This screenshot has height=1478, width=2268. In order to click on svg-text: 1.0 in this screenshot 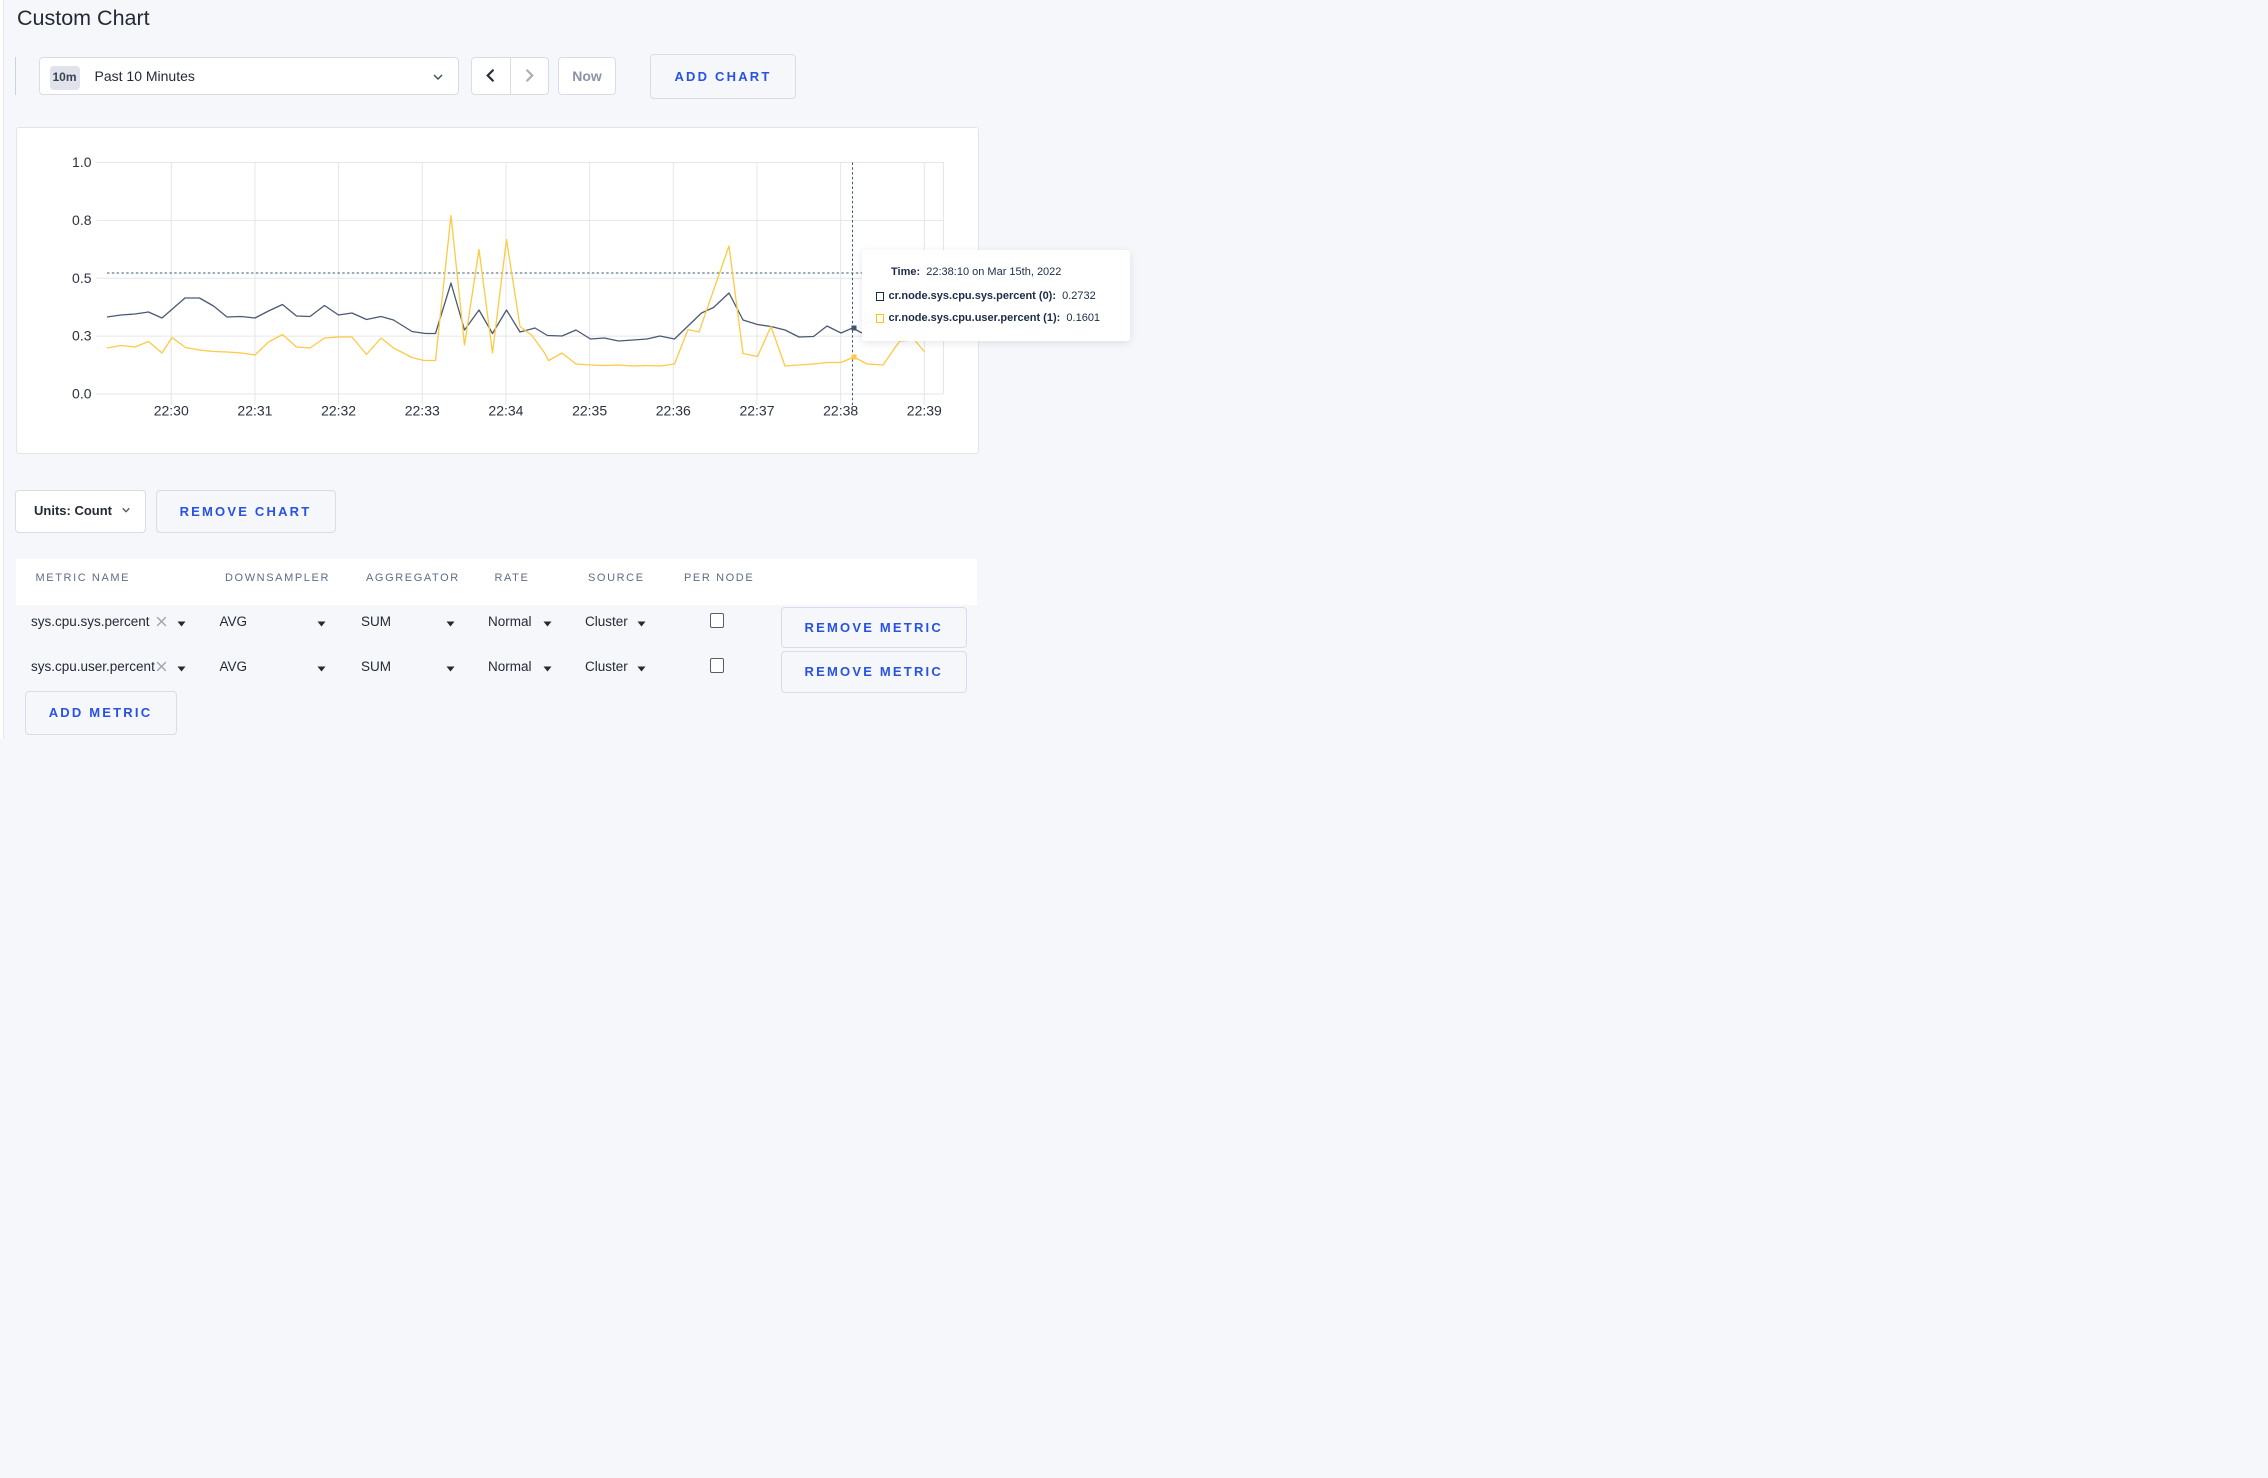, I will do `click(82, 162)`.